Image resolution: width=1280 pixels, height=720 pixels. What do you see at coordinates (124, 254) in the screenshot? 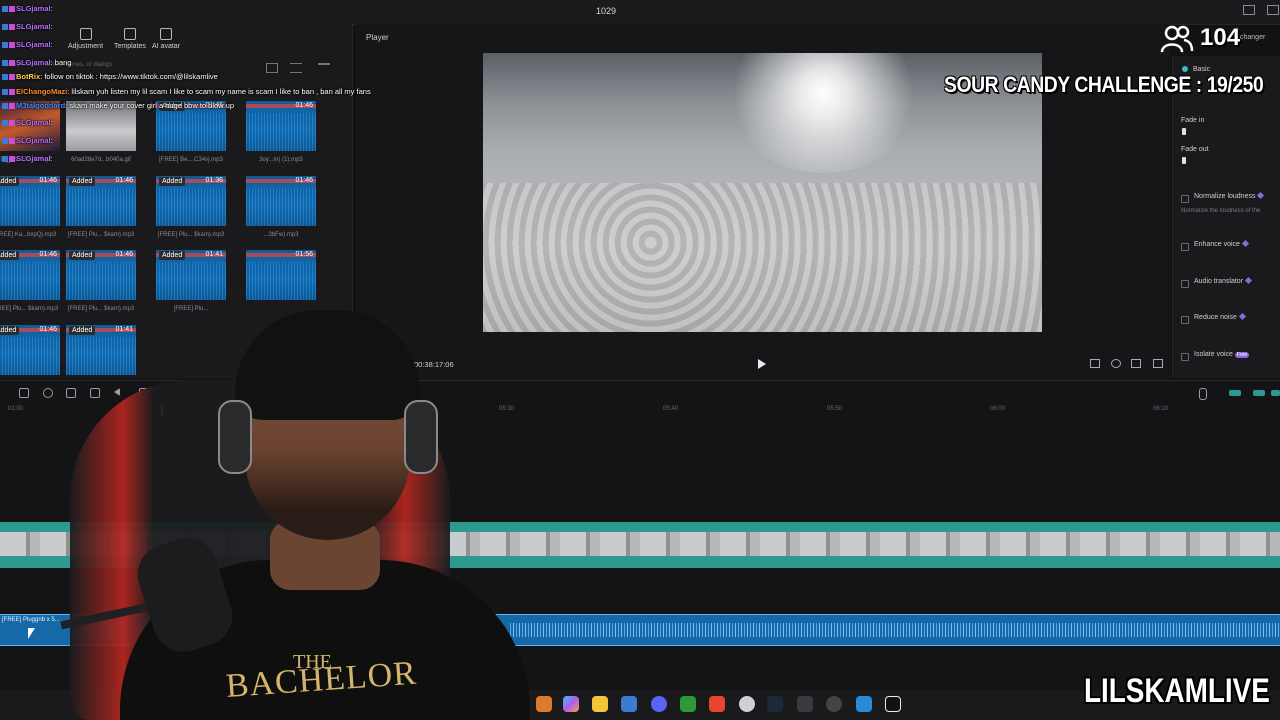
I see `tile-duration: 01:46` at bounding box center [124, 254].